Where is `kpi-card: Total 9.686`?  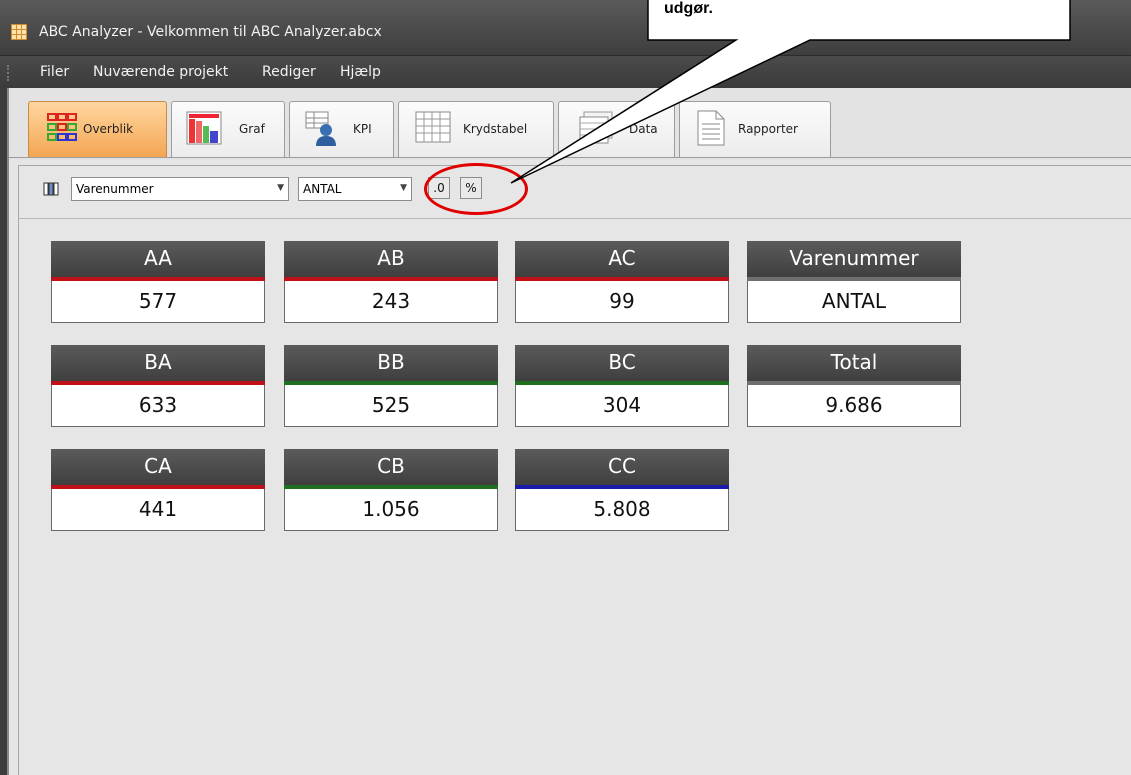
kpi-card: Total 9.686 is located at coordinates (854, 386).